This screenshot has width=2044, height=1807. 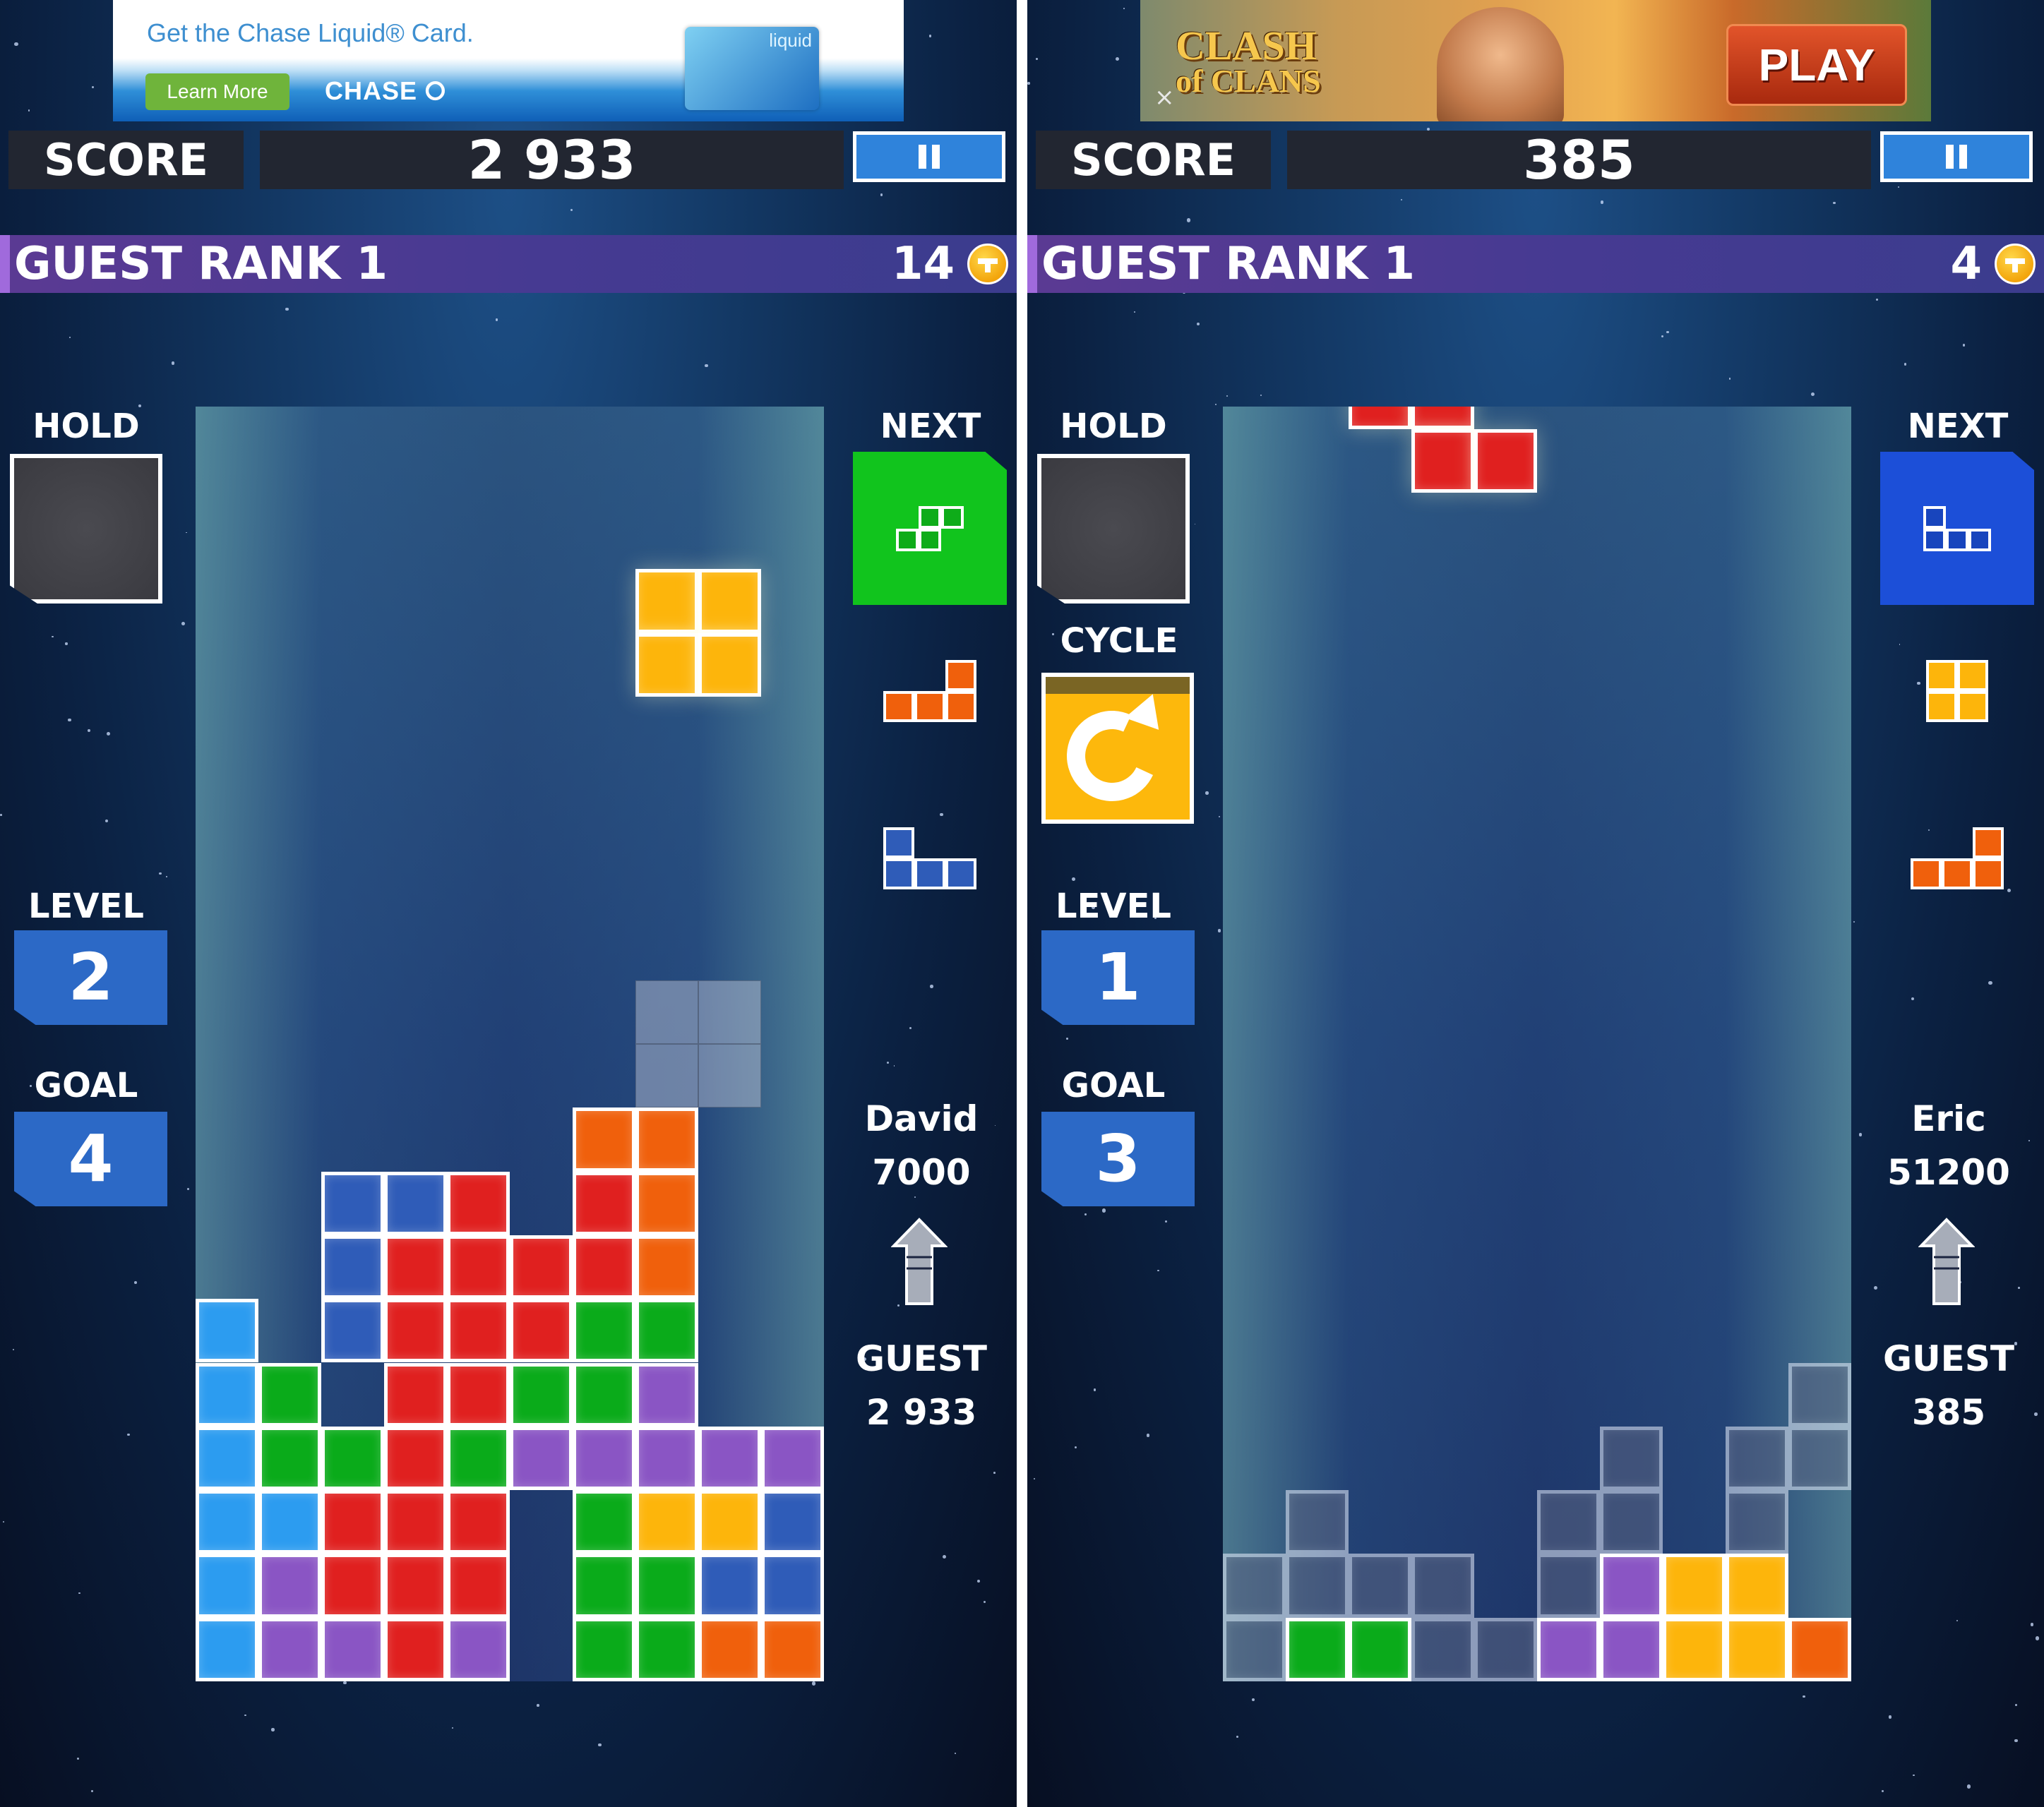 What do you see at coordinates (217, 91) in the screenshot?
I see `ad-learn-more-button: Learn More` at bounding box center [217, 91].